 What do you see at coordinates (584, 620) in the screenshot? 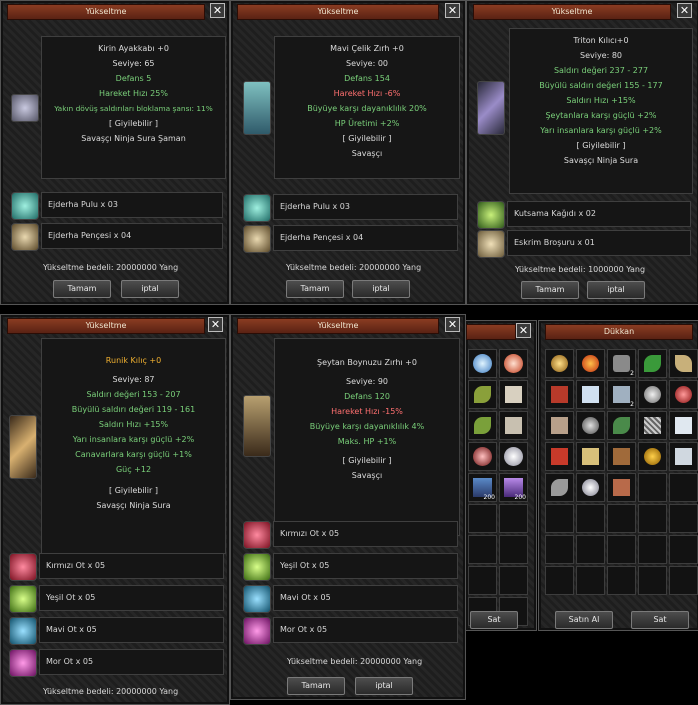
I see `buy-button: Satın Al` at bounding box center [584, 620].